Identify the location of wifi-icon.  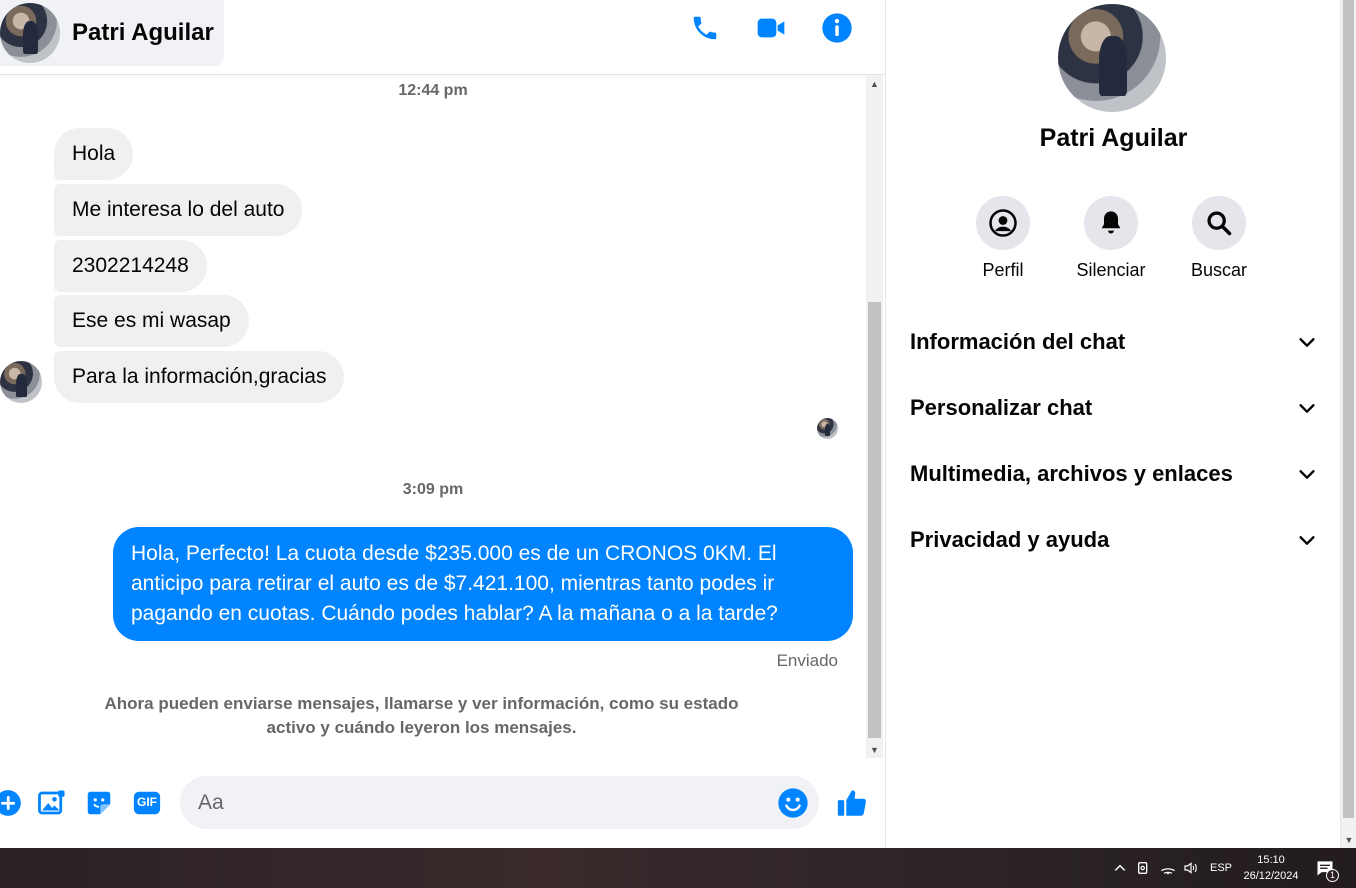
(1168, 871).